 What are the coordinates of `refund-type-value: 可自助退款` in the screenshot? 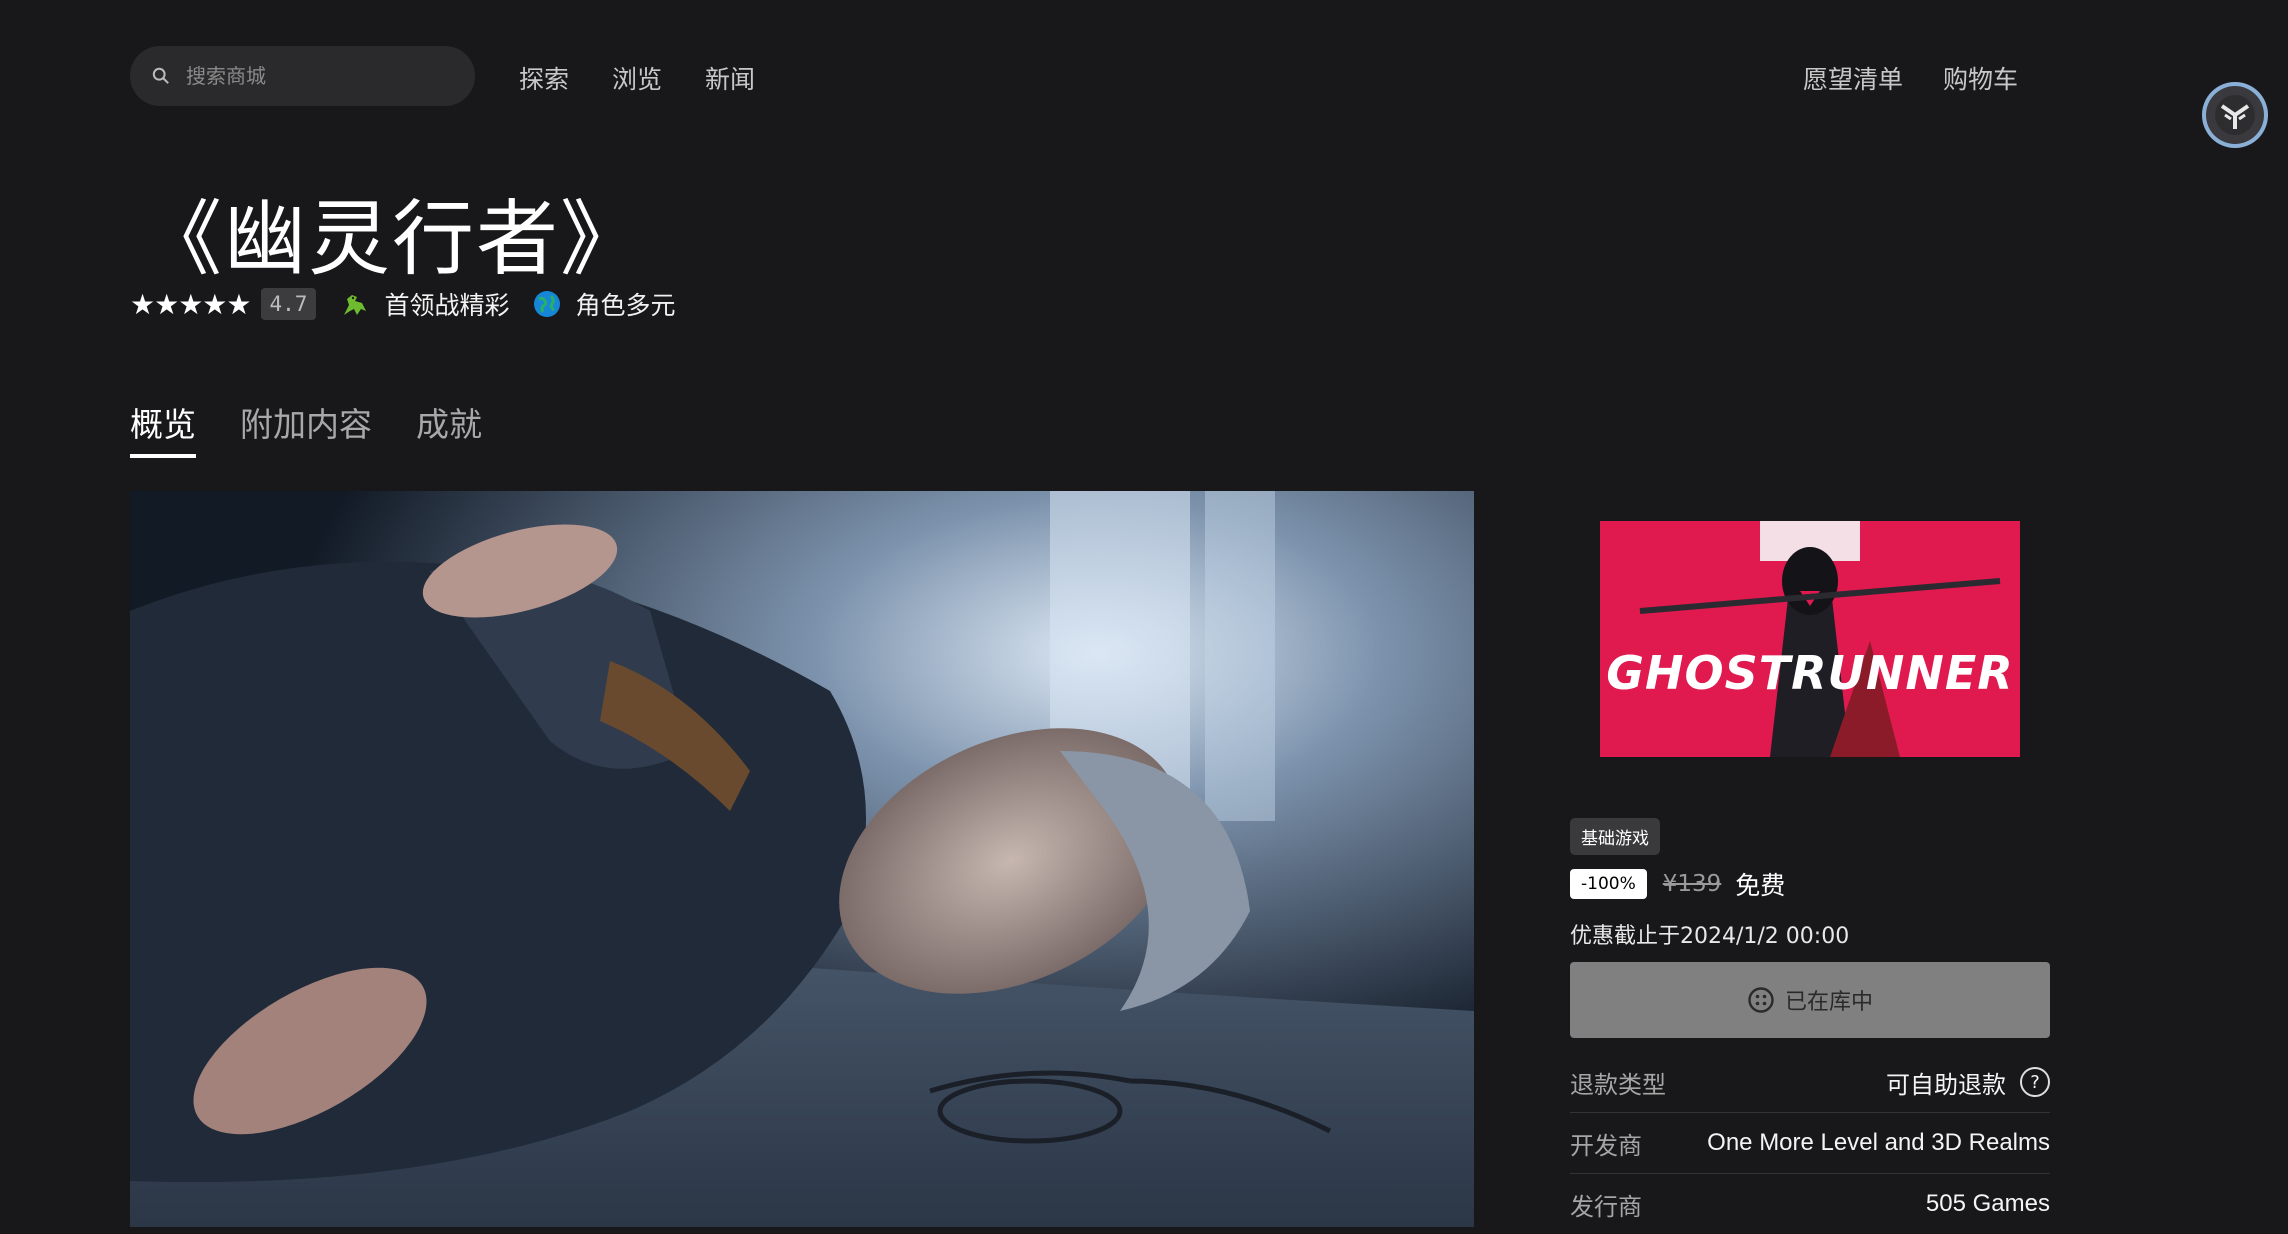 It's located at (1946, 1084).